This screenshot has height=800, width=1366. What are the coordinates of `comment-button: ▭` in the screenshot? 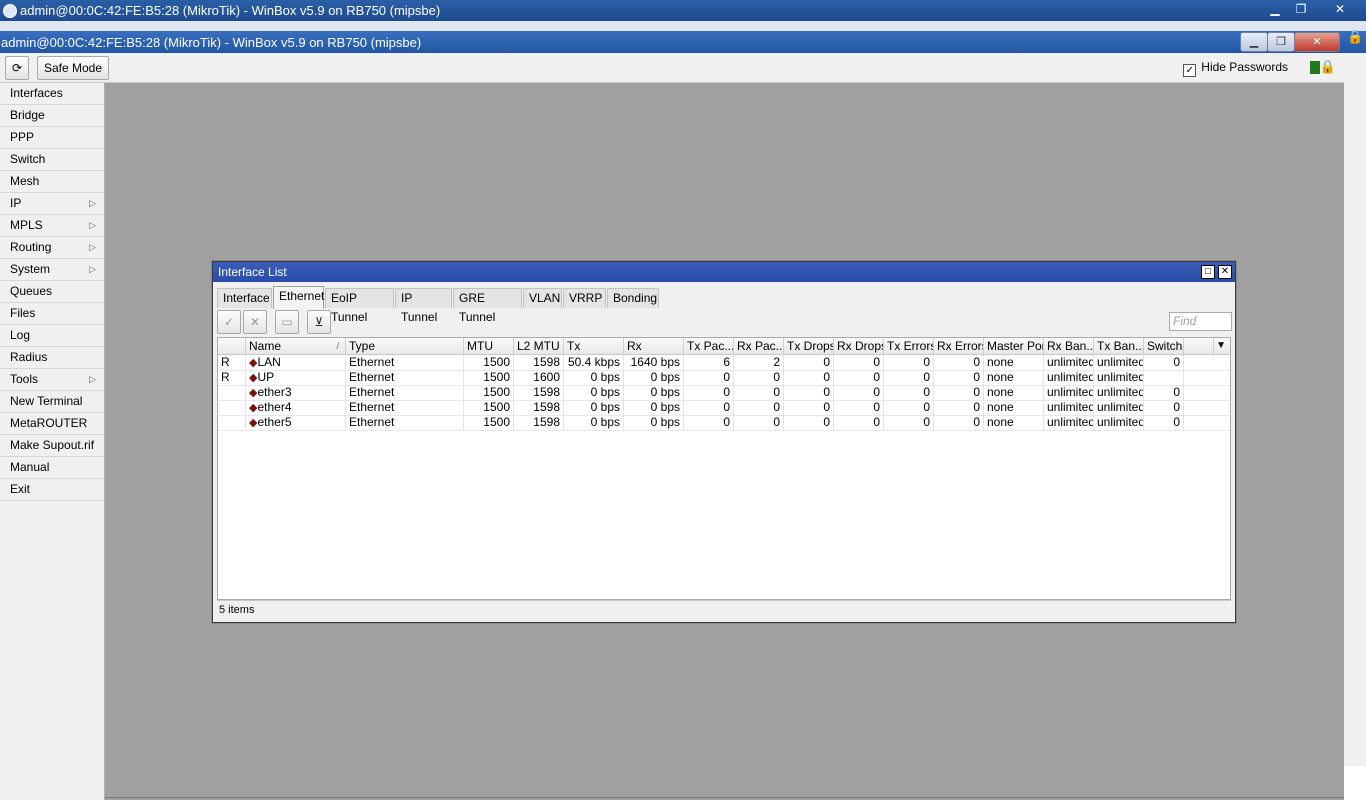 It's located at (287, 322).